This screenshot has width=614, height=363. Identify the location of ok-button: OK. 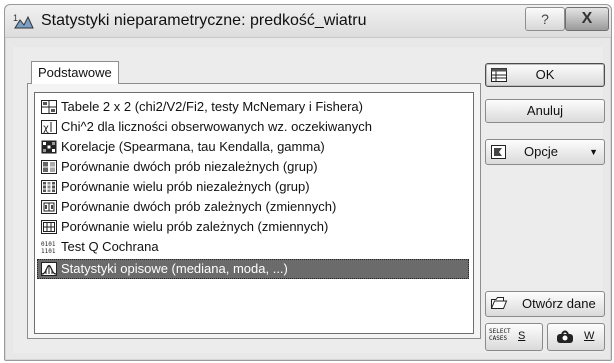
(545, 75).